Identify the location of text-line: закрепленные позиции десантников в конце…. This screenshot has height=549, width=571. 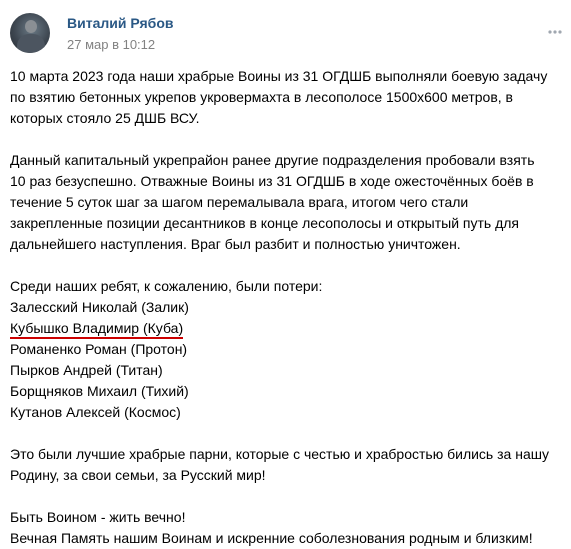
(265, 223).